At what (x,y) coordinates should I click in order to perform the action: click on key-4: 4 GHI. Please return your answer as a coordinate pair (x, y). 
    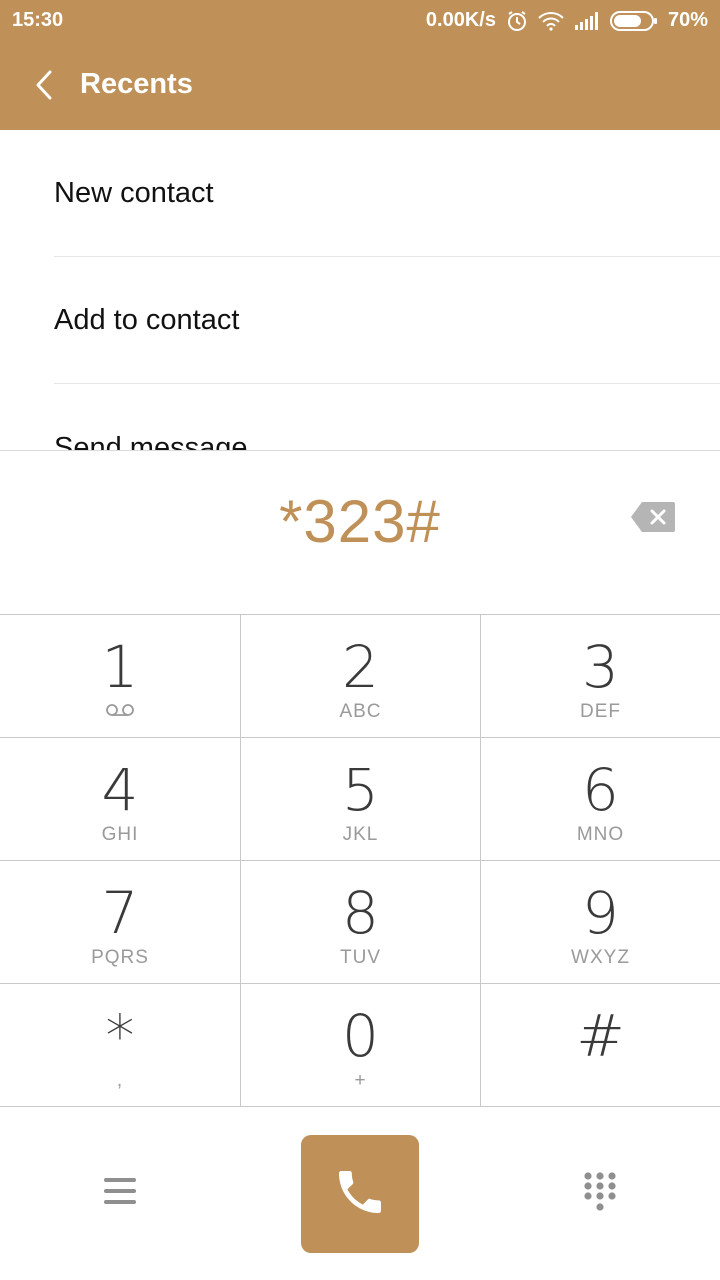
    Looking at the image, I should click on (120, 799).